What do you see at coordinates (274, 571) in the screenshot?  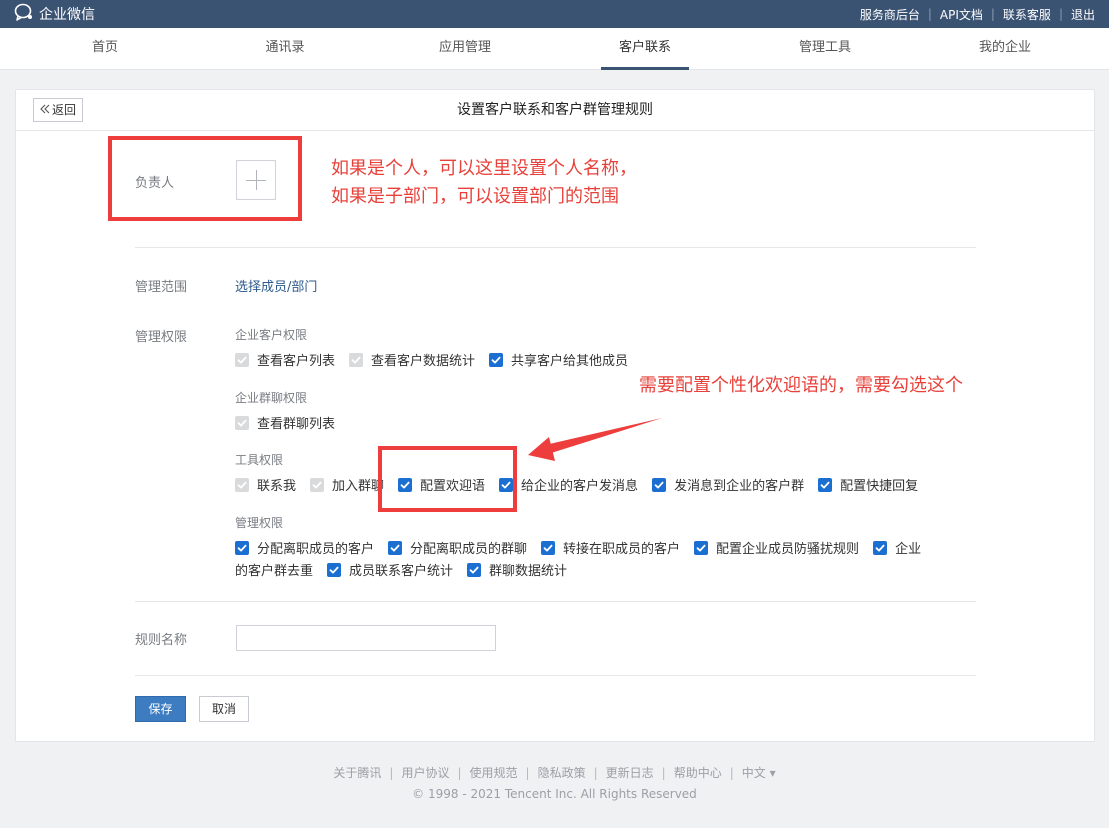 I see `checkbox-label-part: 的客户群去重` at bounding box center [274, 571].